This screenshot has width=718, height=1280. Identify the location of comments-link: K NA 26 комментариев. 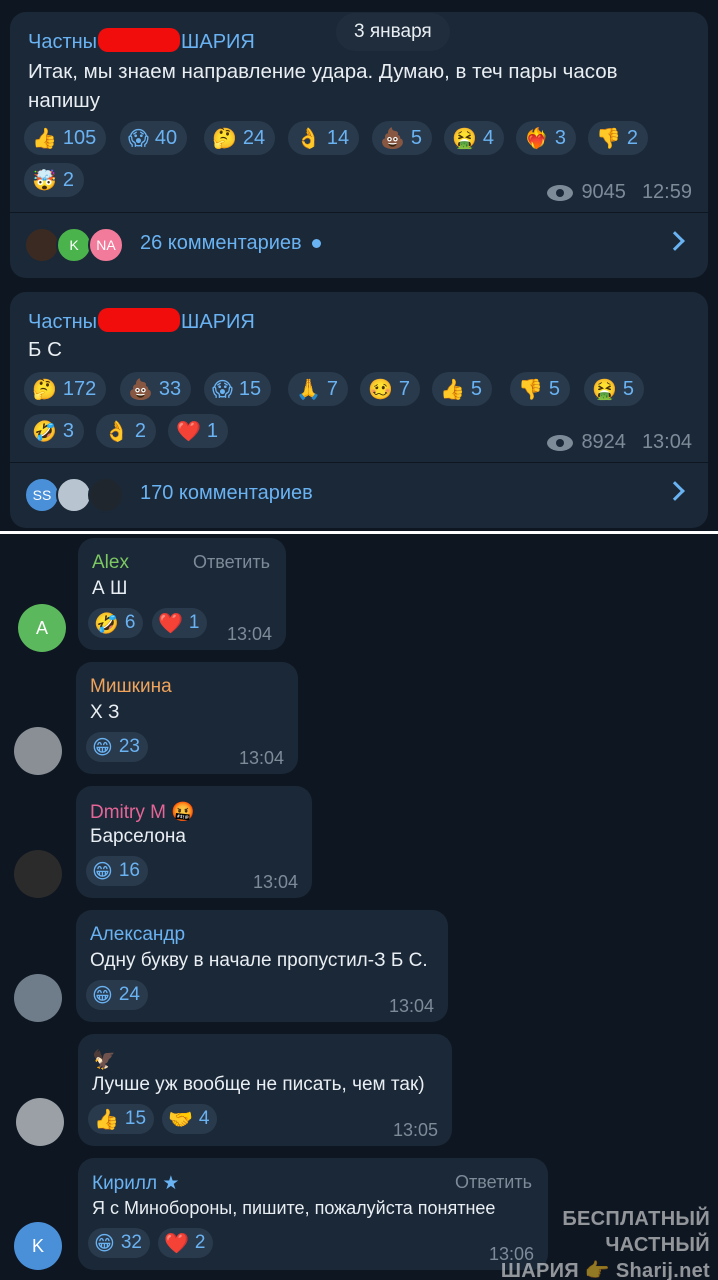
(359, 244).